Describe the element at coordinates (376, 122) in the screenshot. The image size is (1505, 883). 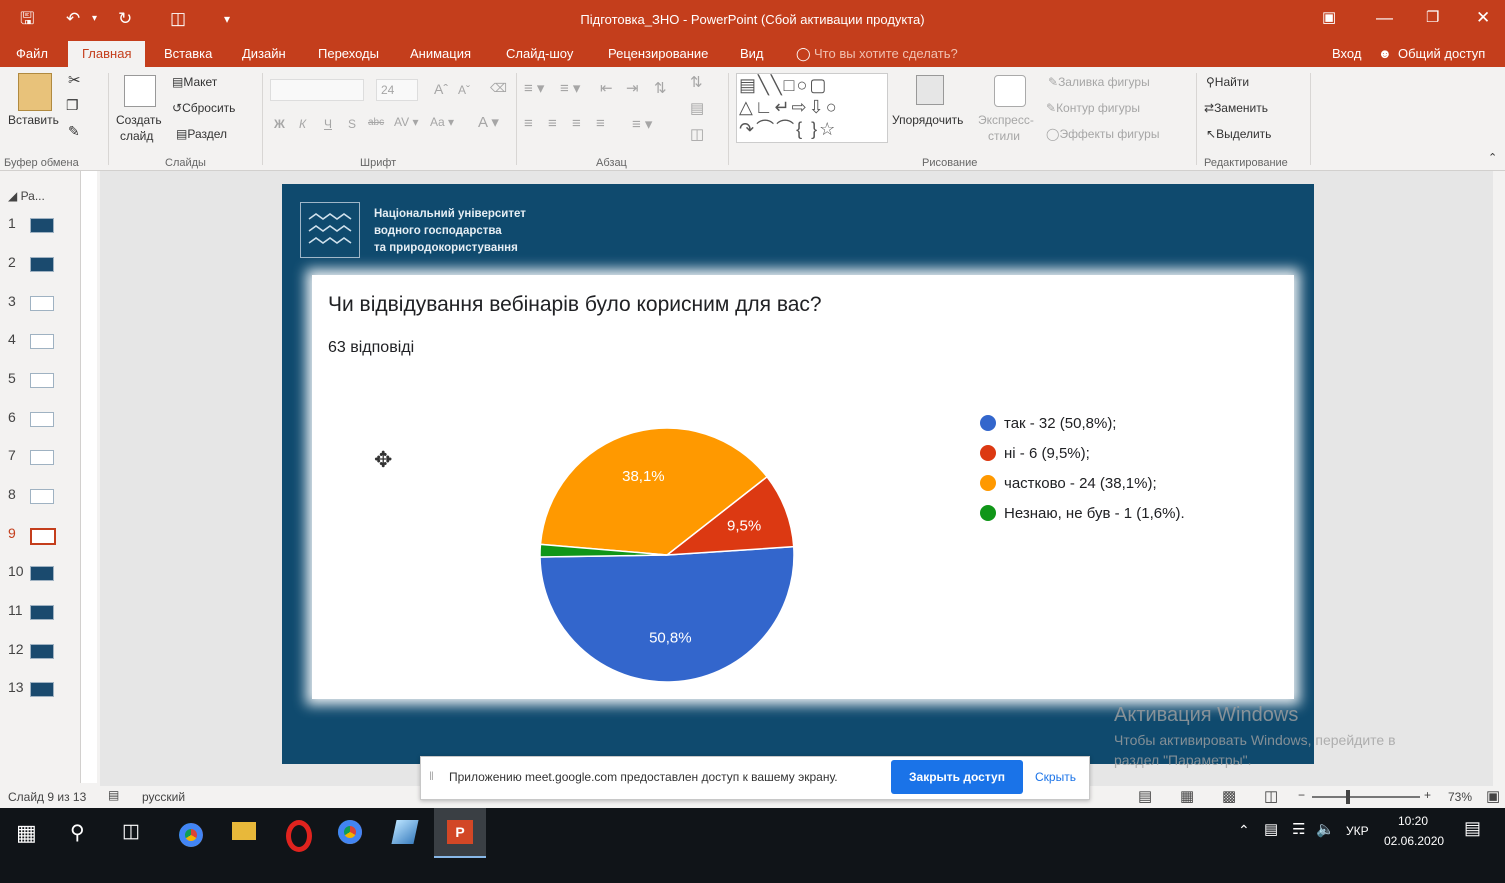
I see `strikethrough-button: abc` at that location.